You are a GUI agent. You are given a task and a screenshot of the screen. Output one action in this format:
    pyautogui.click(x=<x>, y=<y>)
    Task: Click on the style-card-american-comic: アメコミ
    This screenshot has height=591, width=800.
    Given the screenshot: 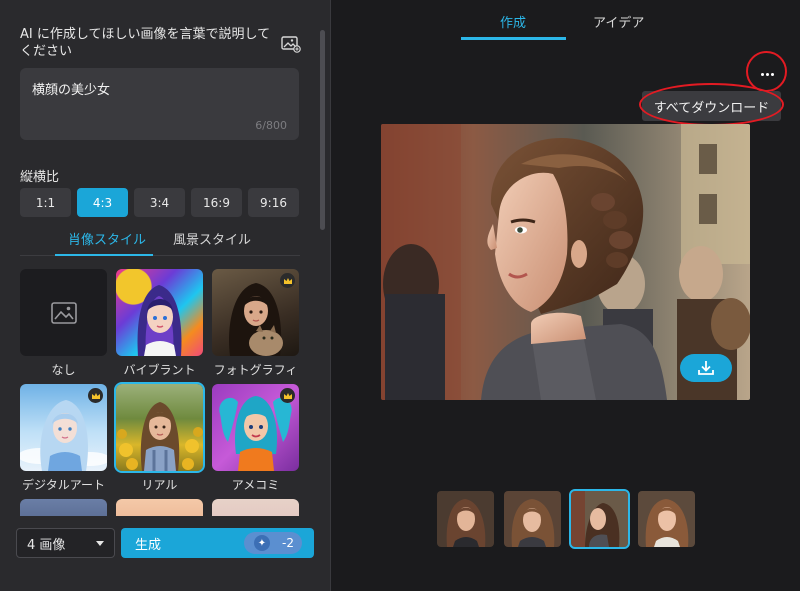 What is the action you would take?
    pyautogui.click(x=255, y=438)
    